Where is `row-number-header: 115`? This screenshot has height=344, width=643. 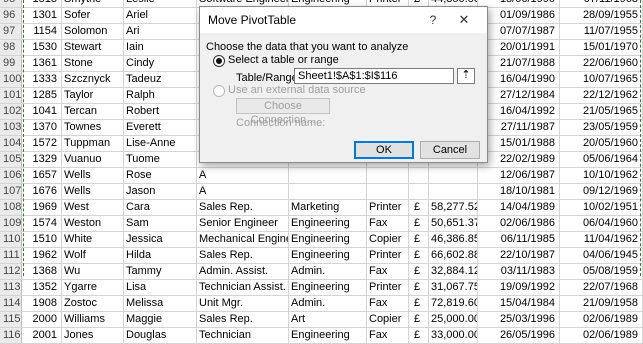
row-number-header: 115 is located at coordinates (11, 319).